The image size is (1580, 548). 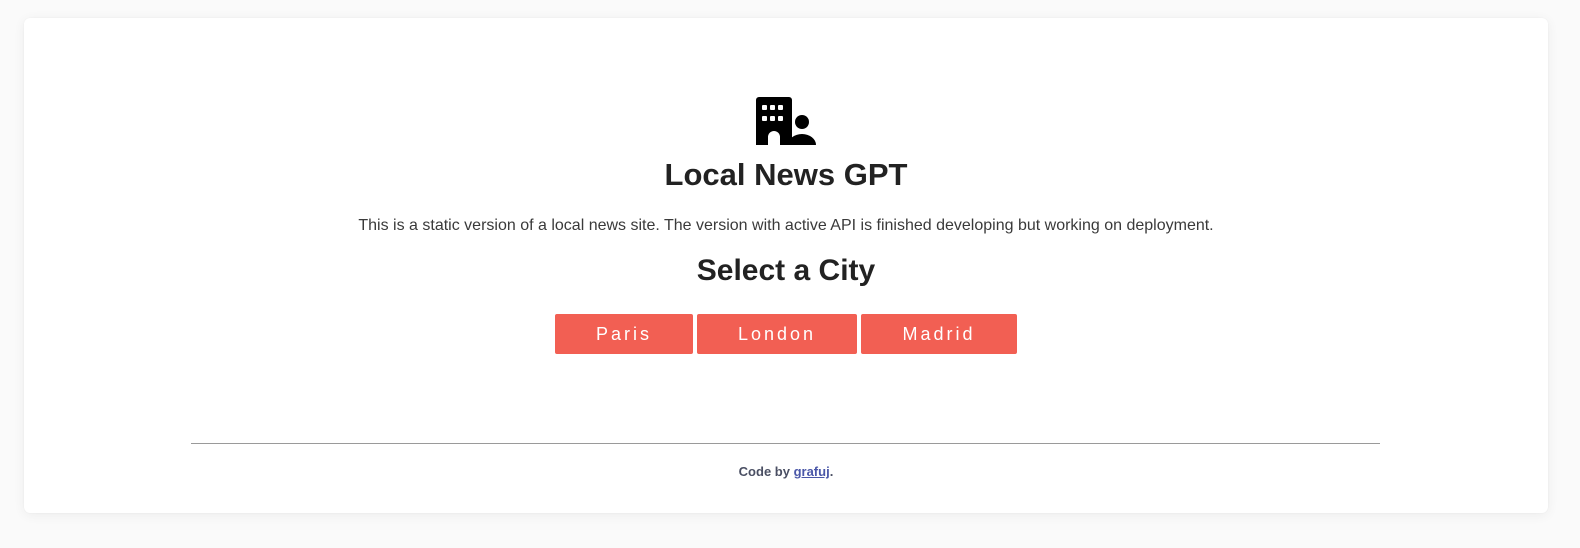 What do you see at coordinates (624, 334) in the screenshot?
I see `city-button-paris: Paris` at bounding box center [624, 334].